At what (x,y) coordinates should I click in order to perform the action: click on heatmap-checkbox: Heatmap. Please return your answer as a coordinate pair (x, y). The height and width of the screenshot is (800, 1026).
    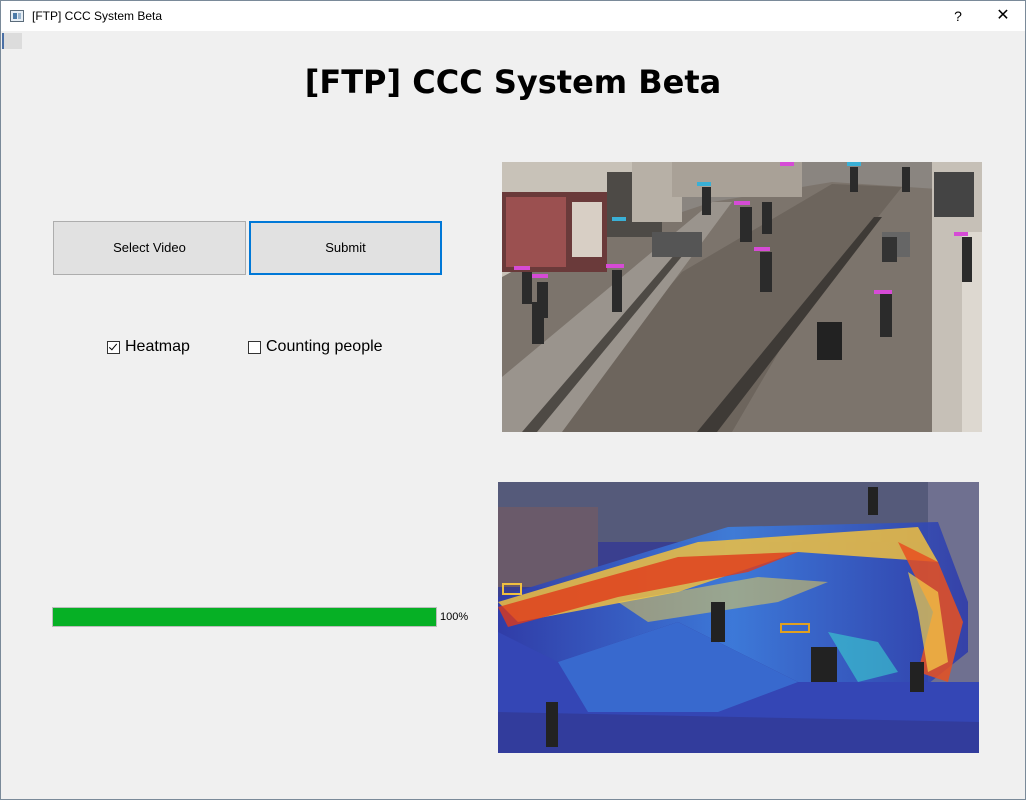
    Looking at the image, I should click on (148, 347).